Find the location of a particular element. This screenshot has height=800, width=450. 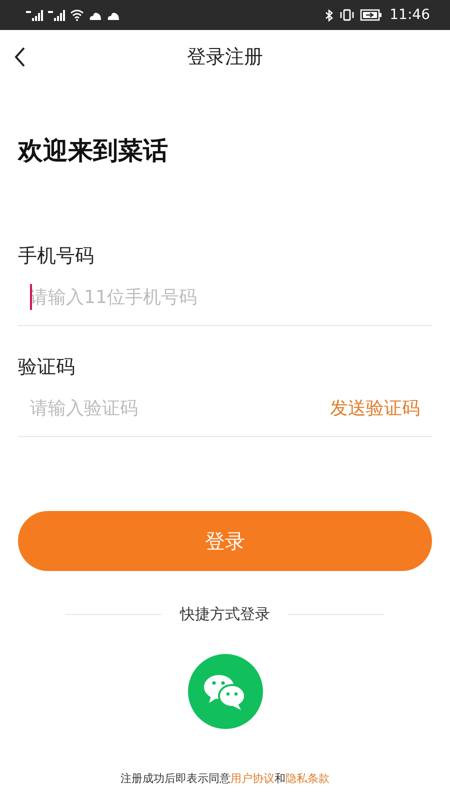

input-field: 请输入验证码 is located at coordinates (174, 408).